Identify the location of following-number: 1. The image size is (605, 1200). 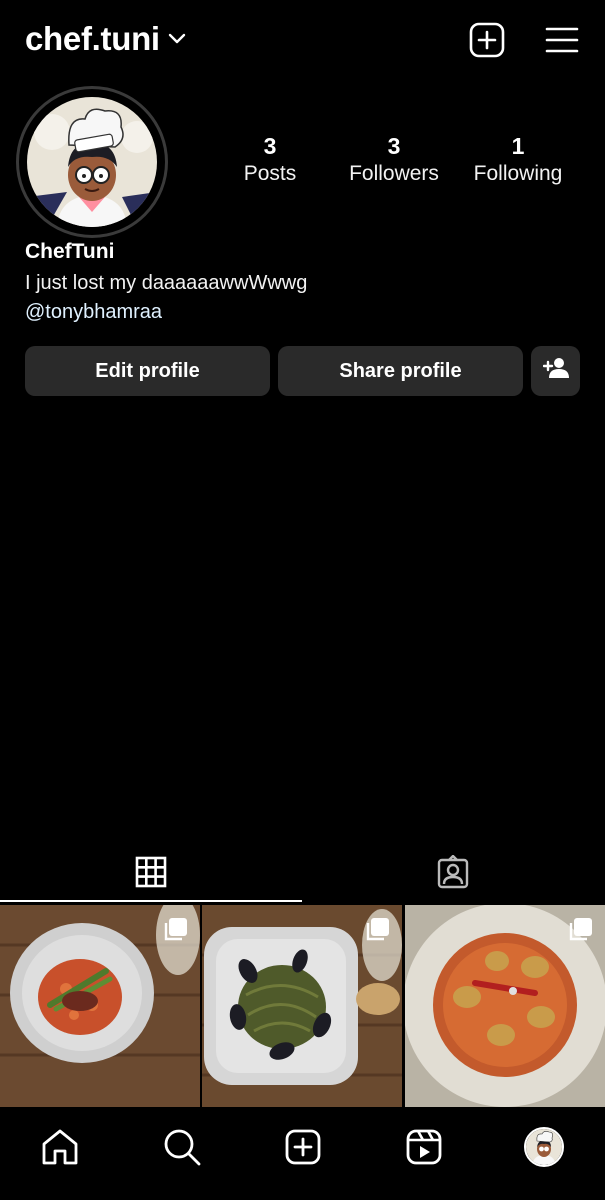
(518, 146).